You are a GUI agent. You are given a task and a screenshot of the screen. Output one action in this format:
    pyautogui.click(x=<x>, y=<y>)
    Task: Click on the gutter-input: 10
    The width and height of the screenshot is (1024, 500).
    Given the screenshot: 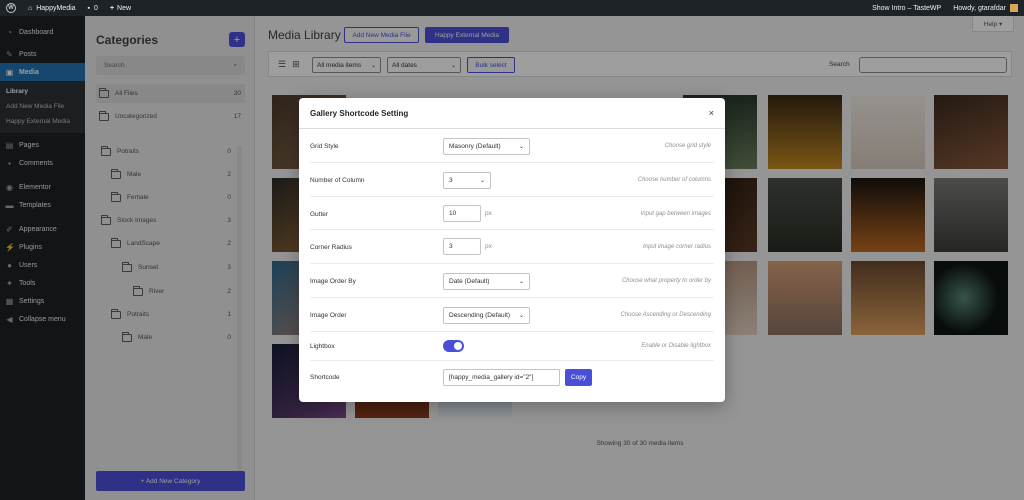 What is the action you would take?
    pyautogui.click(x=462, y=213)
    